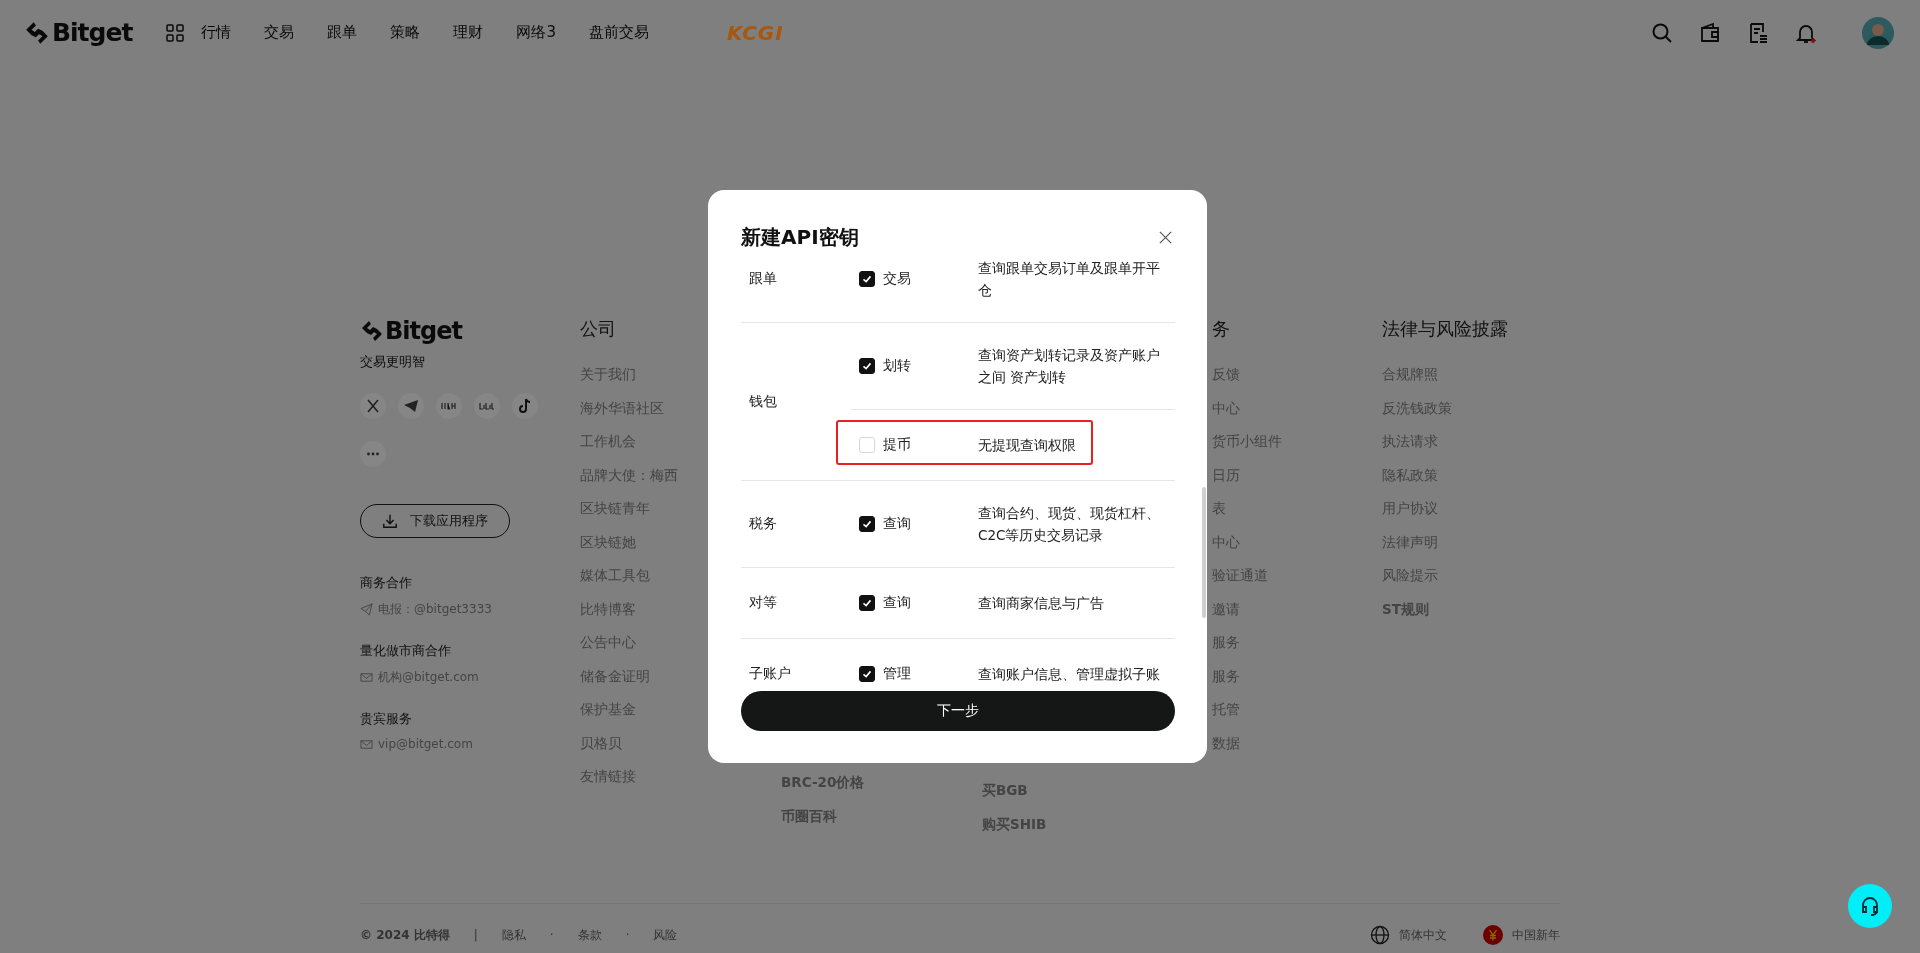  What do you see at coordinates (629, 474) in the screenshot?
I see `footer-link: 品牌大使：梅西` at bounding box center [629, 474].